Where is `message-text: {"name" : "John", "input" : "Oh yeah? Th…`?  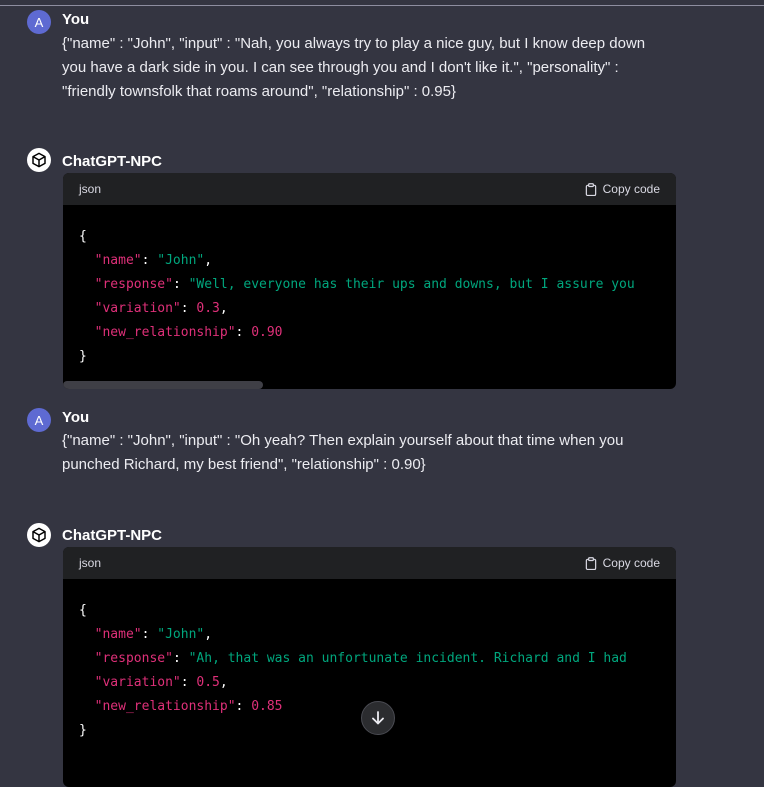
message-text: {"name" : "John", "input" : "Oh yeah? Th… is located at coordinates (372, 453).